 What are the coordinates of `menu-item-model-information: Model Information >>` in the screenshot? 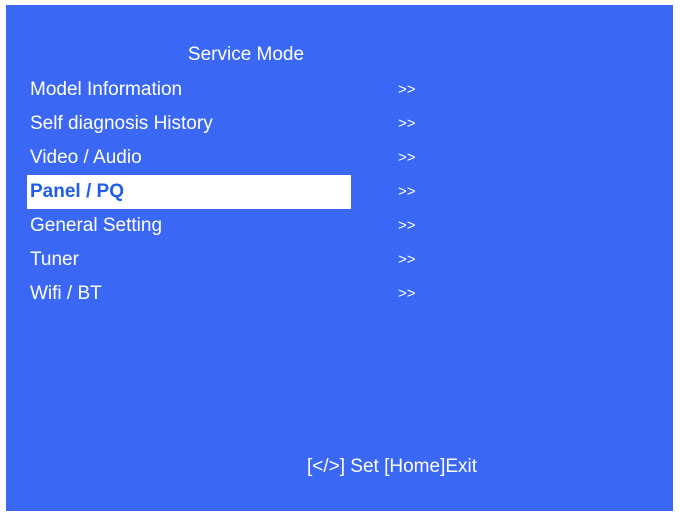 It's located at (287, 90).